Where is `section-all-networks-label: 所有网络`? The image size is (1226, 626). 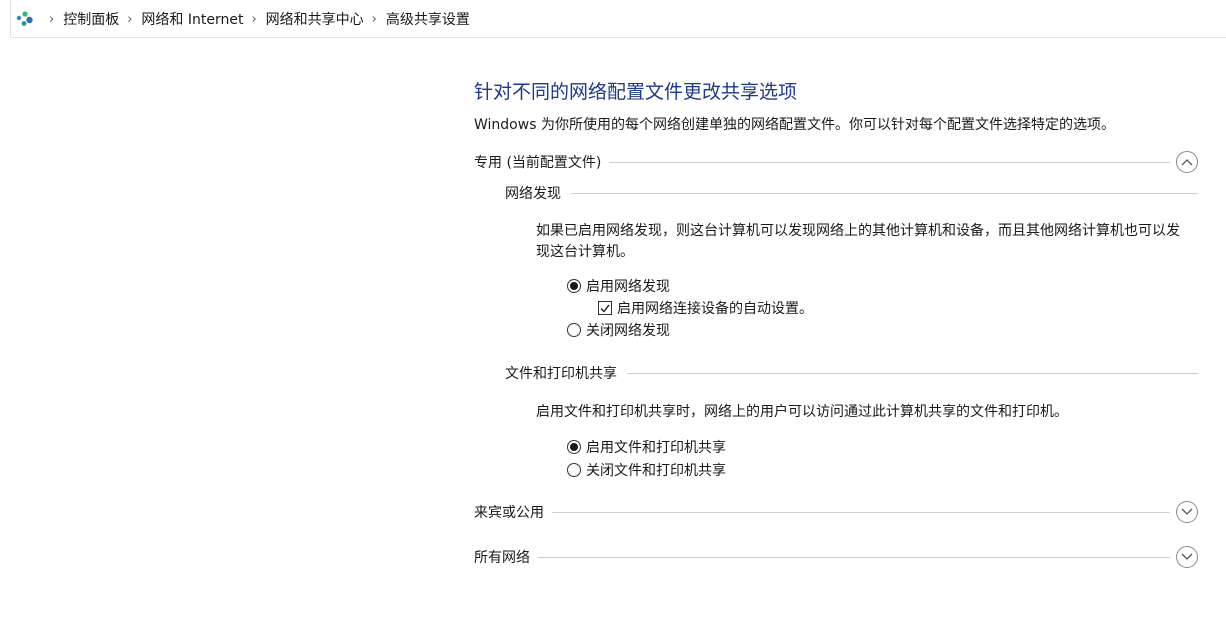 section-all-networks-label: 所有网络 is located at coordinates (502, 558).